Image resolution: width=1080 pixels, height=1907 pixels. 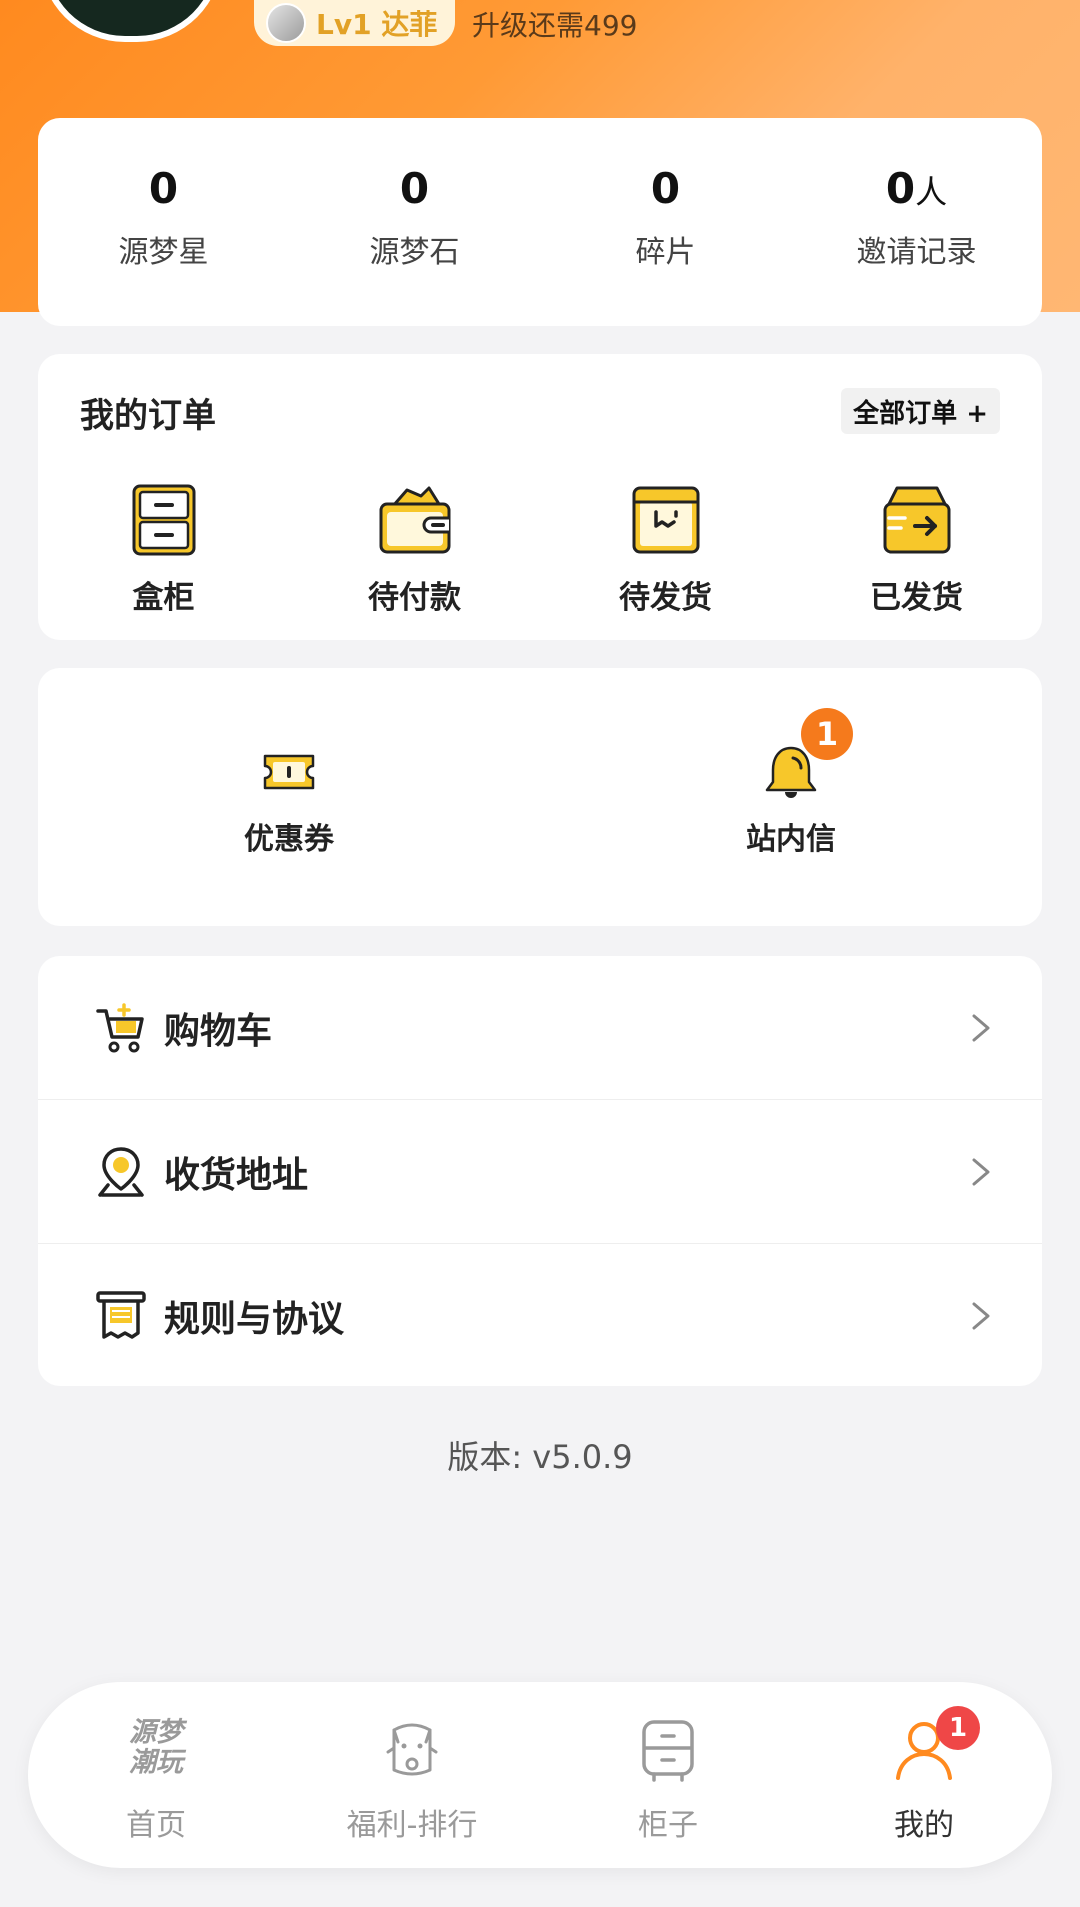 I want to click on menu-item-shipping-address: 收货地址, so click(x=540, y=1172).